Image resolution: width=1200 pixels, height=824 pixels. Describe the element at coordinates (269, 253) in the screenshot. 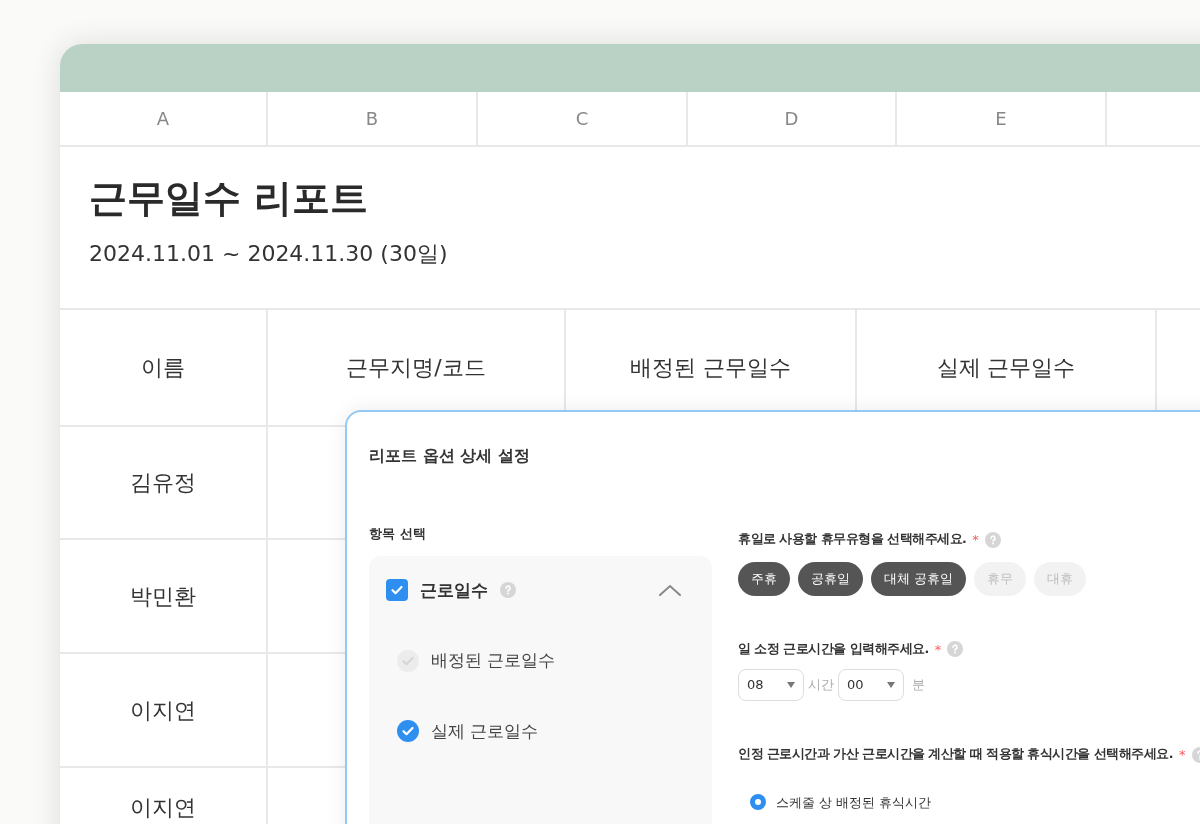

I see `report-period: 2024.11.01 ~ 2024.11.30 (30일)` at that location.